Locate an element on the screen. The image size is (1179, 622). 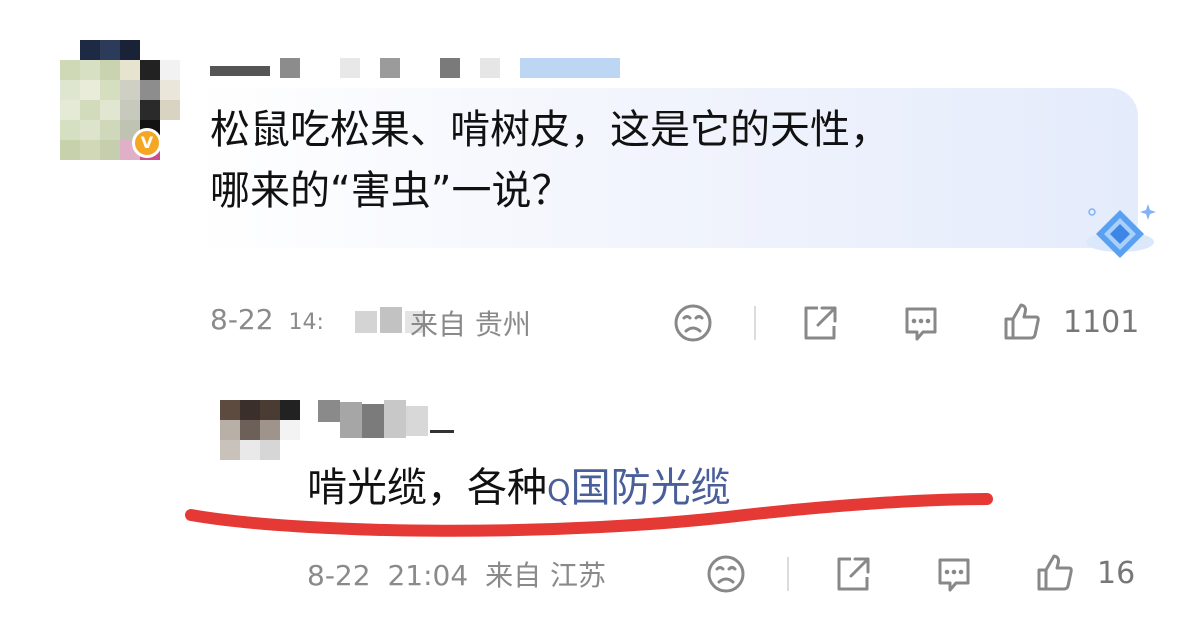
reply-time: 21:04 is located at coordinates (428, 575).